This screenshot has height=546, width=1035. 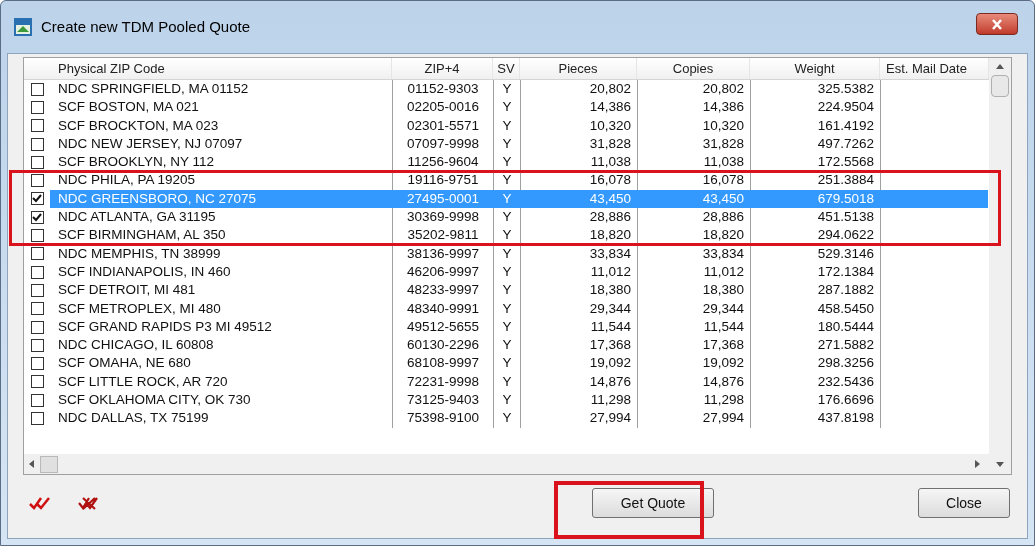 What do you see at coordinates (128, 107) in the screenshot?
I see `table-cell-text: SCF BOSTON, MA 021` at bounding box center [128, 107].